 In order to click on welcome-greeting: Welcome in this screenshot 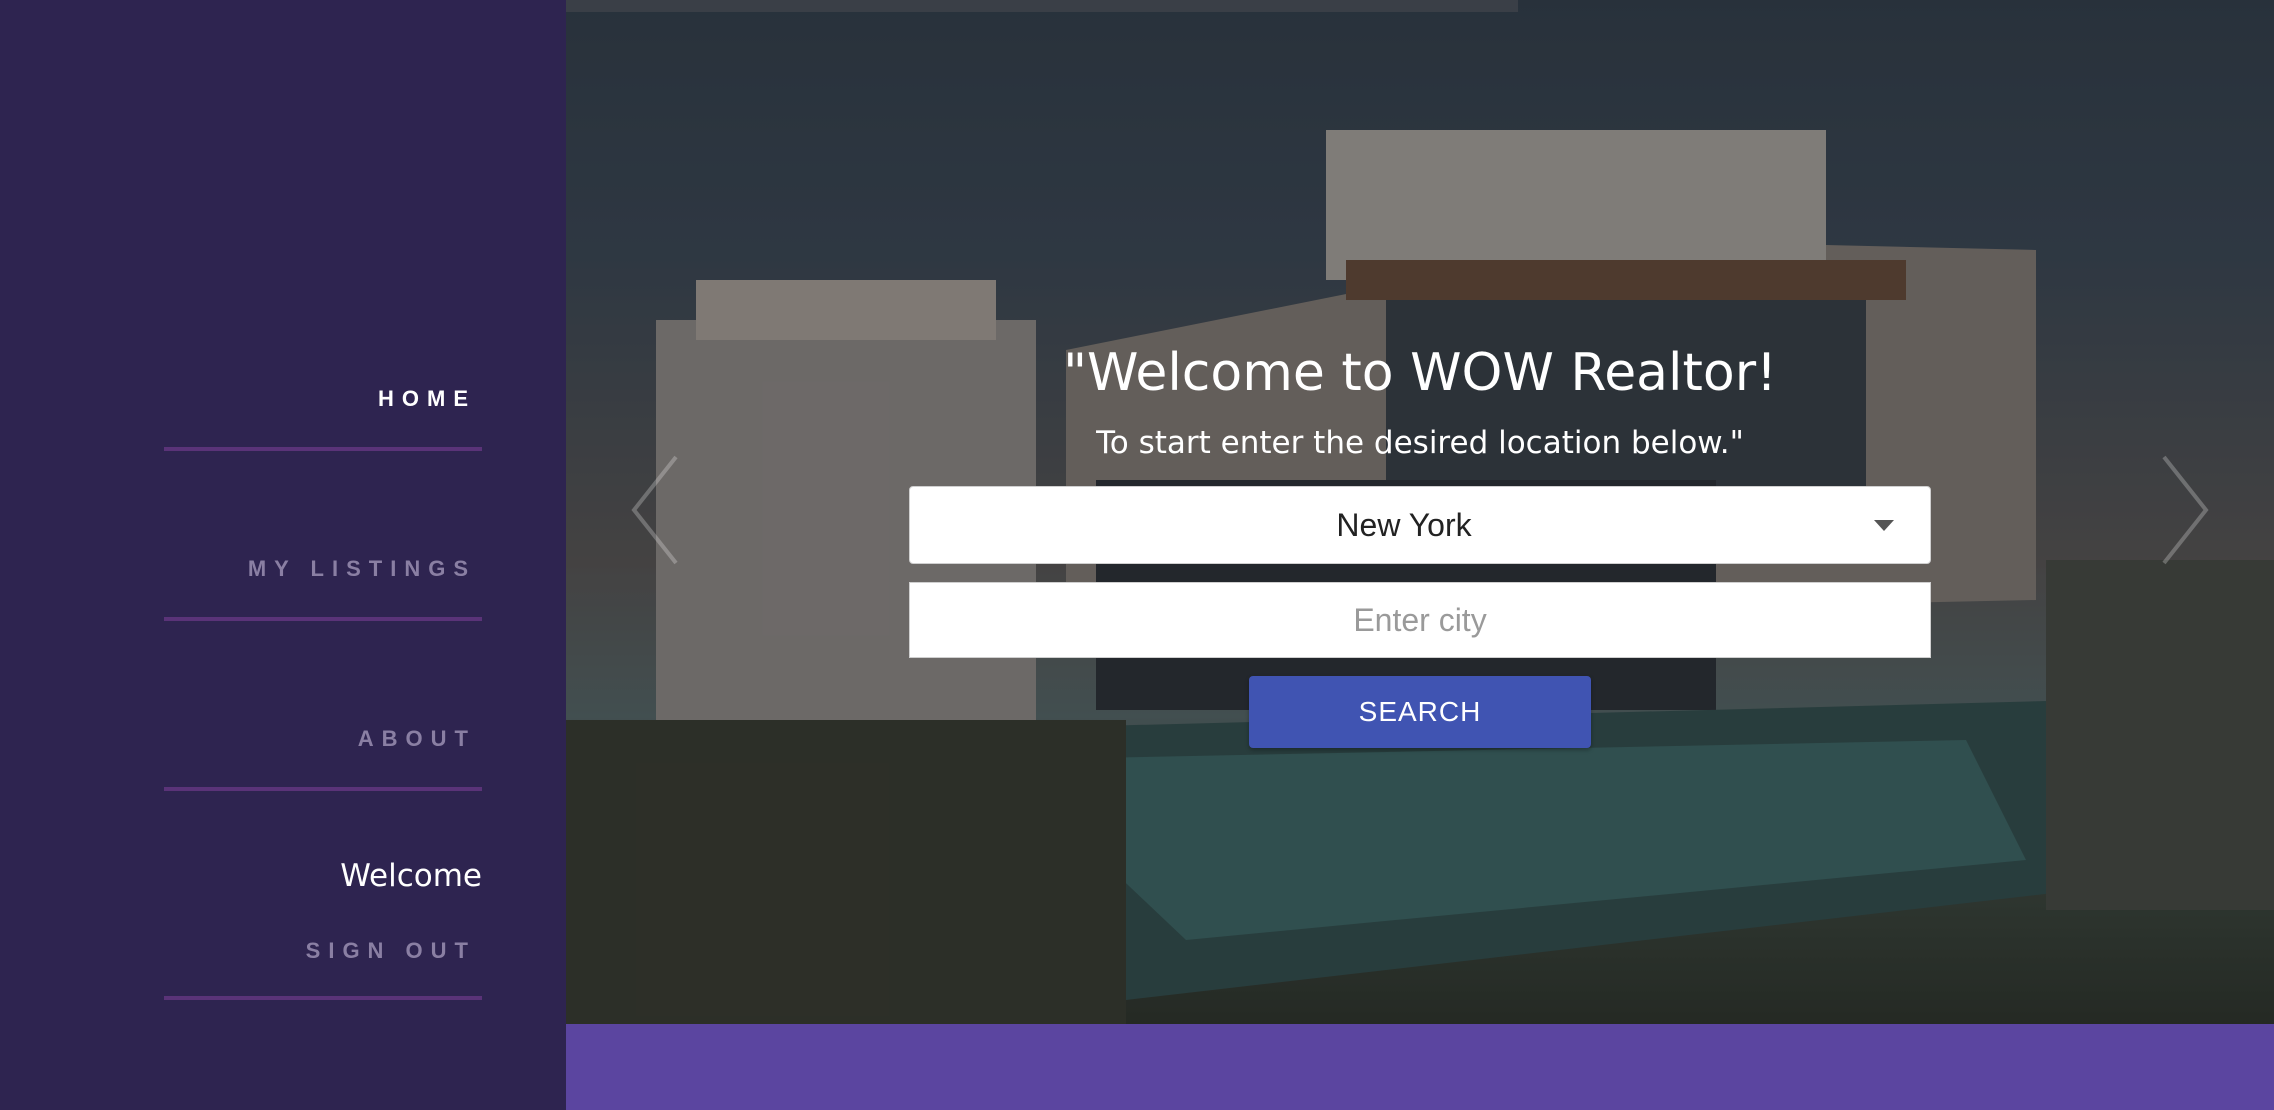, I will do `click(411, 876)`.